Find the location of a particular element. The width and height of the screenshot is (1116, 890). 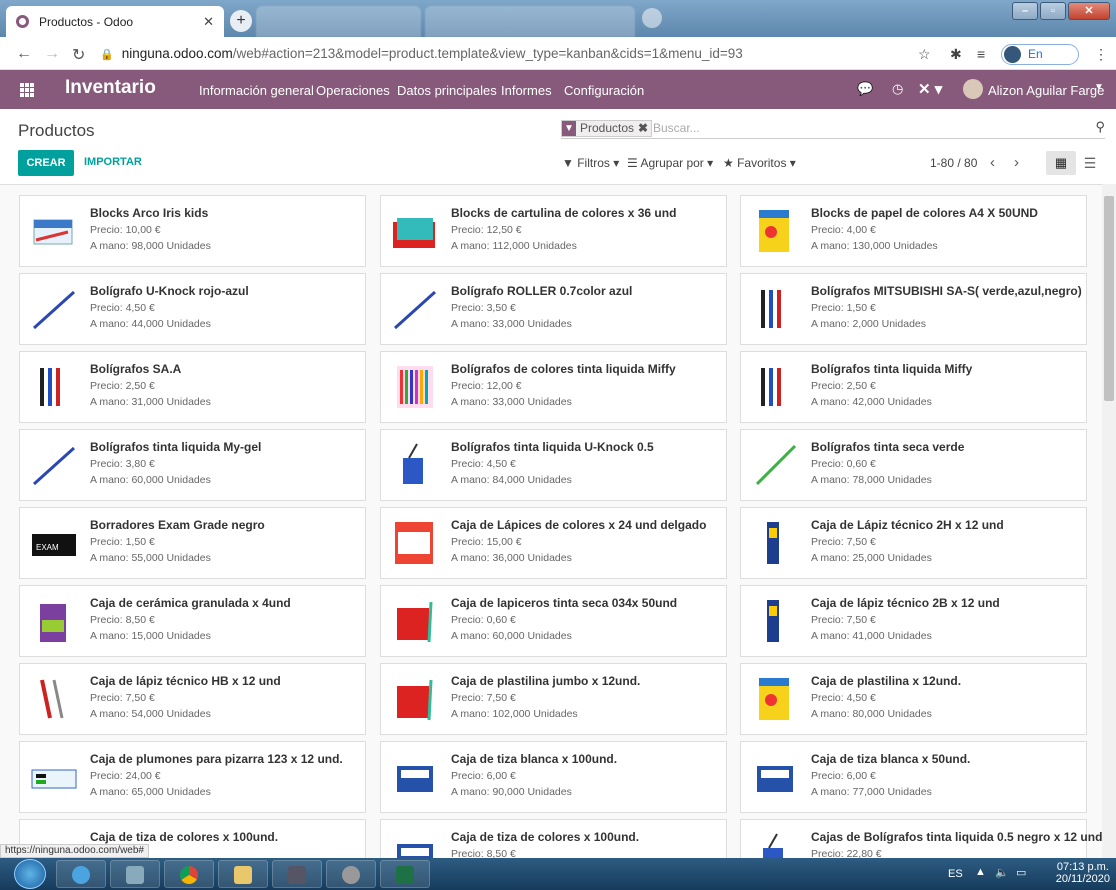

list-view-icon: ☰ is located at coordinates (1090, 163).